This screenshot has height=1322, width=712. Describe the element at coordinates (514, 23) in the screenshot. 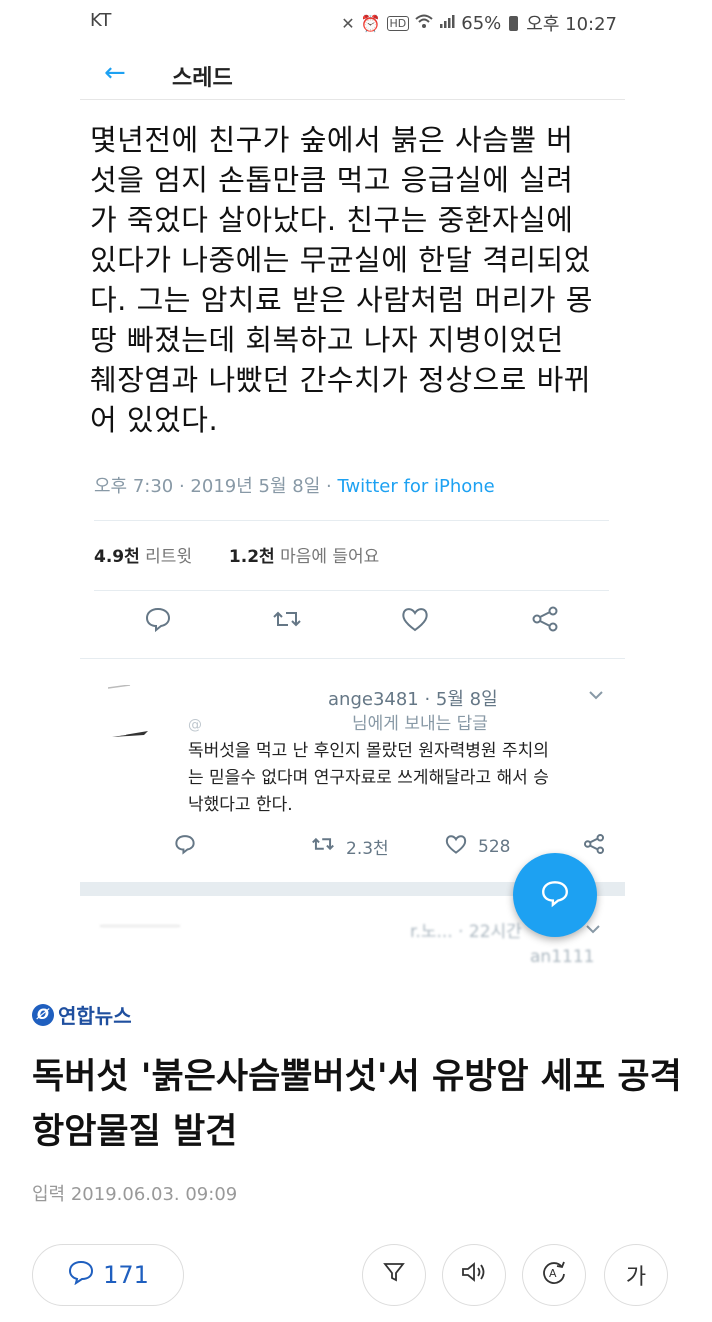

I see `battery-icon` at that location.